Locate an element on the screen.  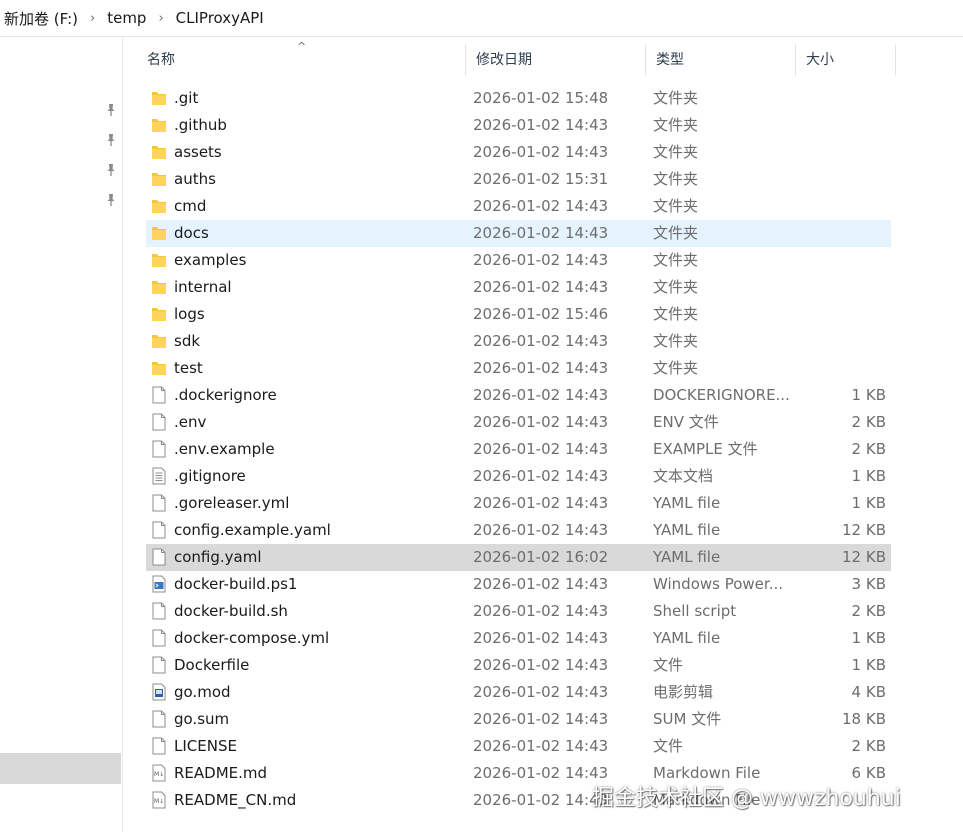
file-row: internal 2026-01-02 14:43 文件夹 is located at coordinates (518, 287).